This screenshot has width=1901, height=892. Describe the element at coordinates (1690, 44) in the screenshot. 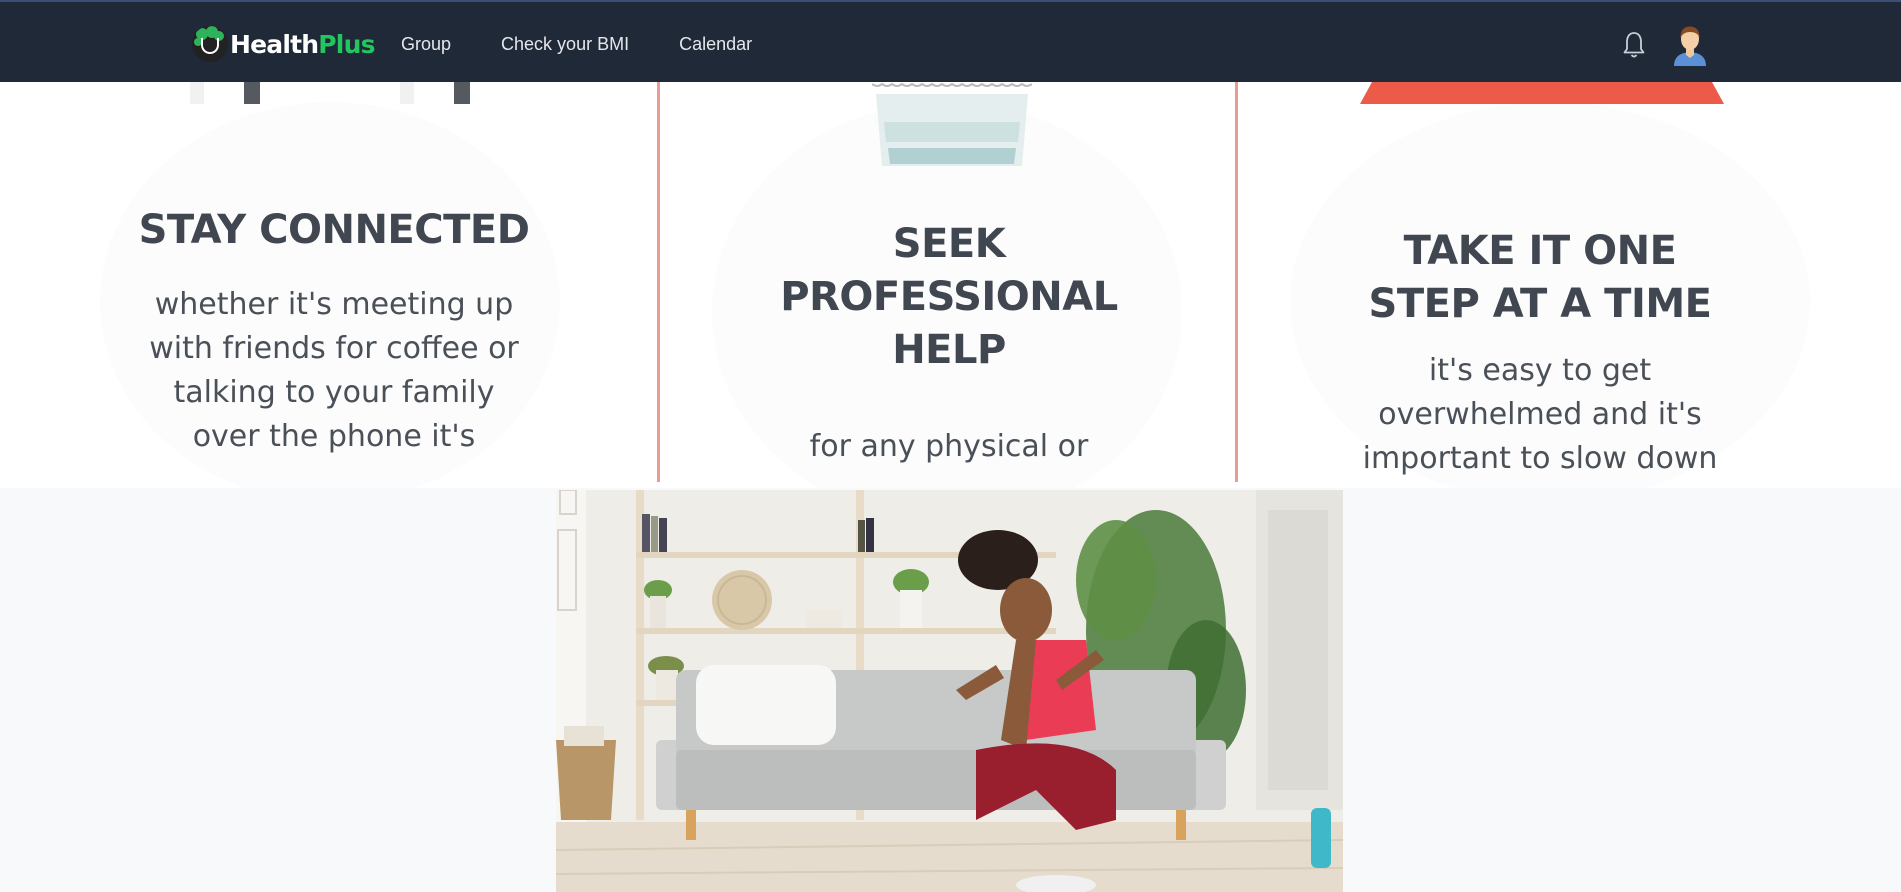

I see `user-avatar-icon` at that location.